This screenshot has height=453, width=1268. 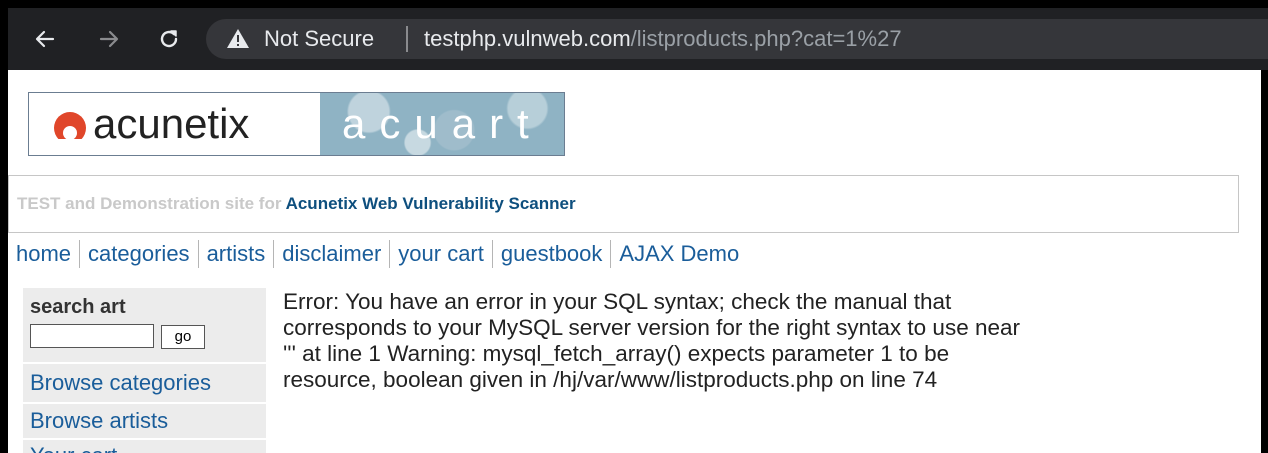 I want to click on reload-button, so click(x=169, y=39).